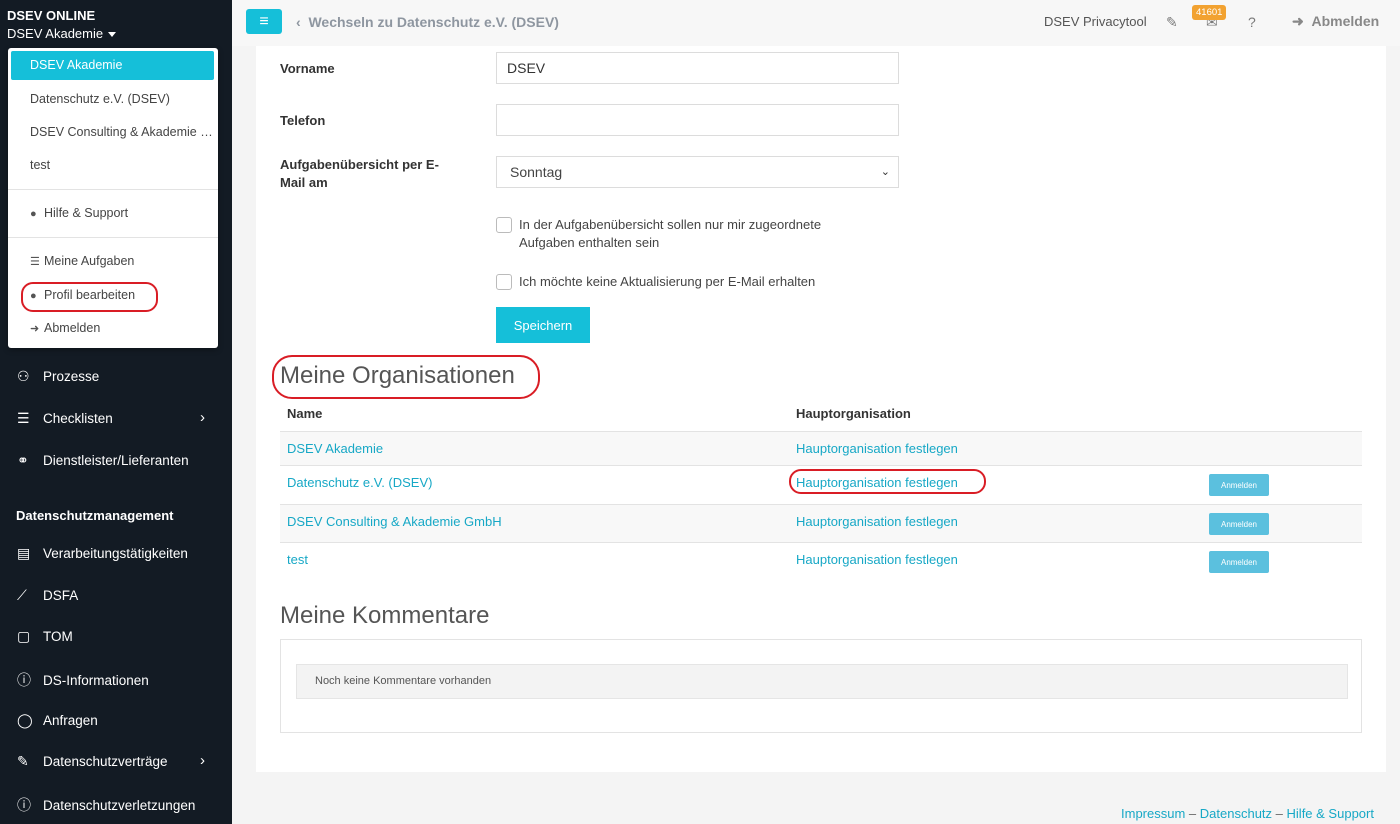  What do you see at coordinates (822, 681) in the screenshot?
I see `no-comments-message: Noch keine Kommentare vorhanden` at bounding box center [822, 681].